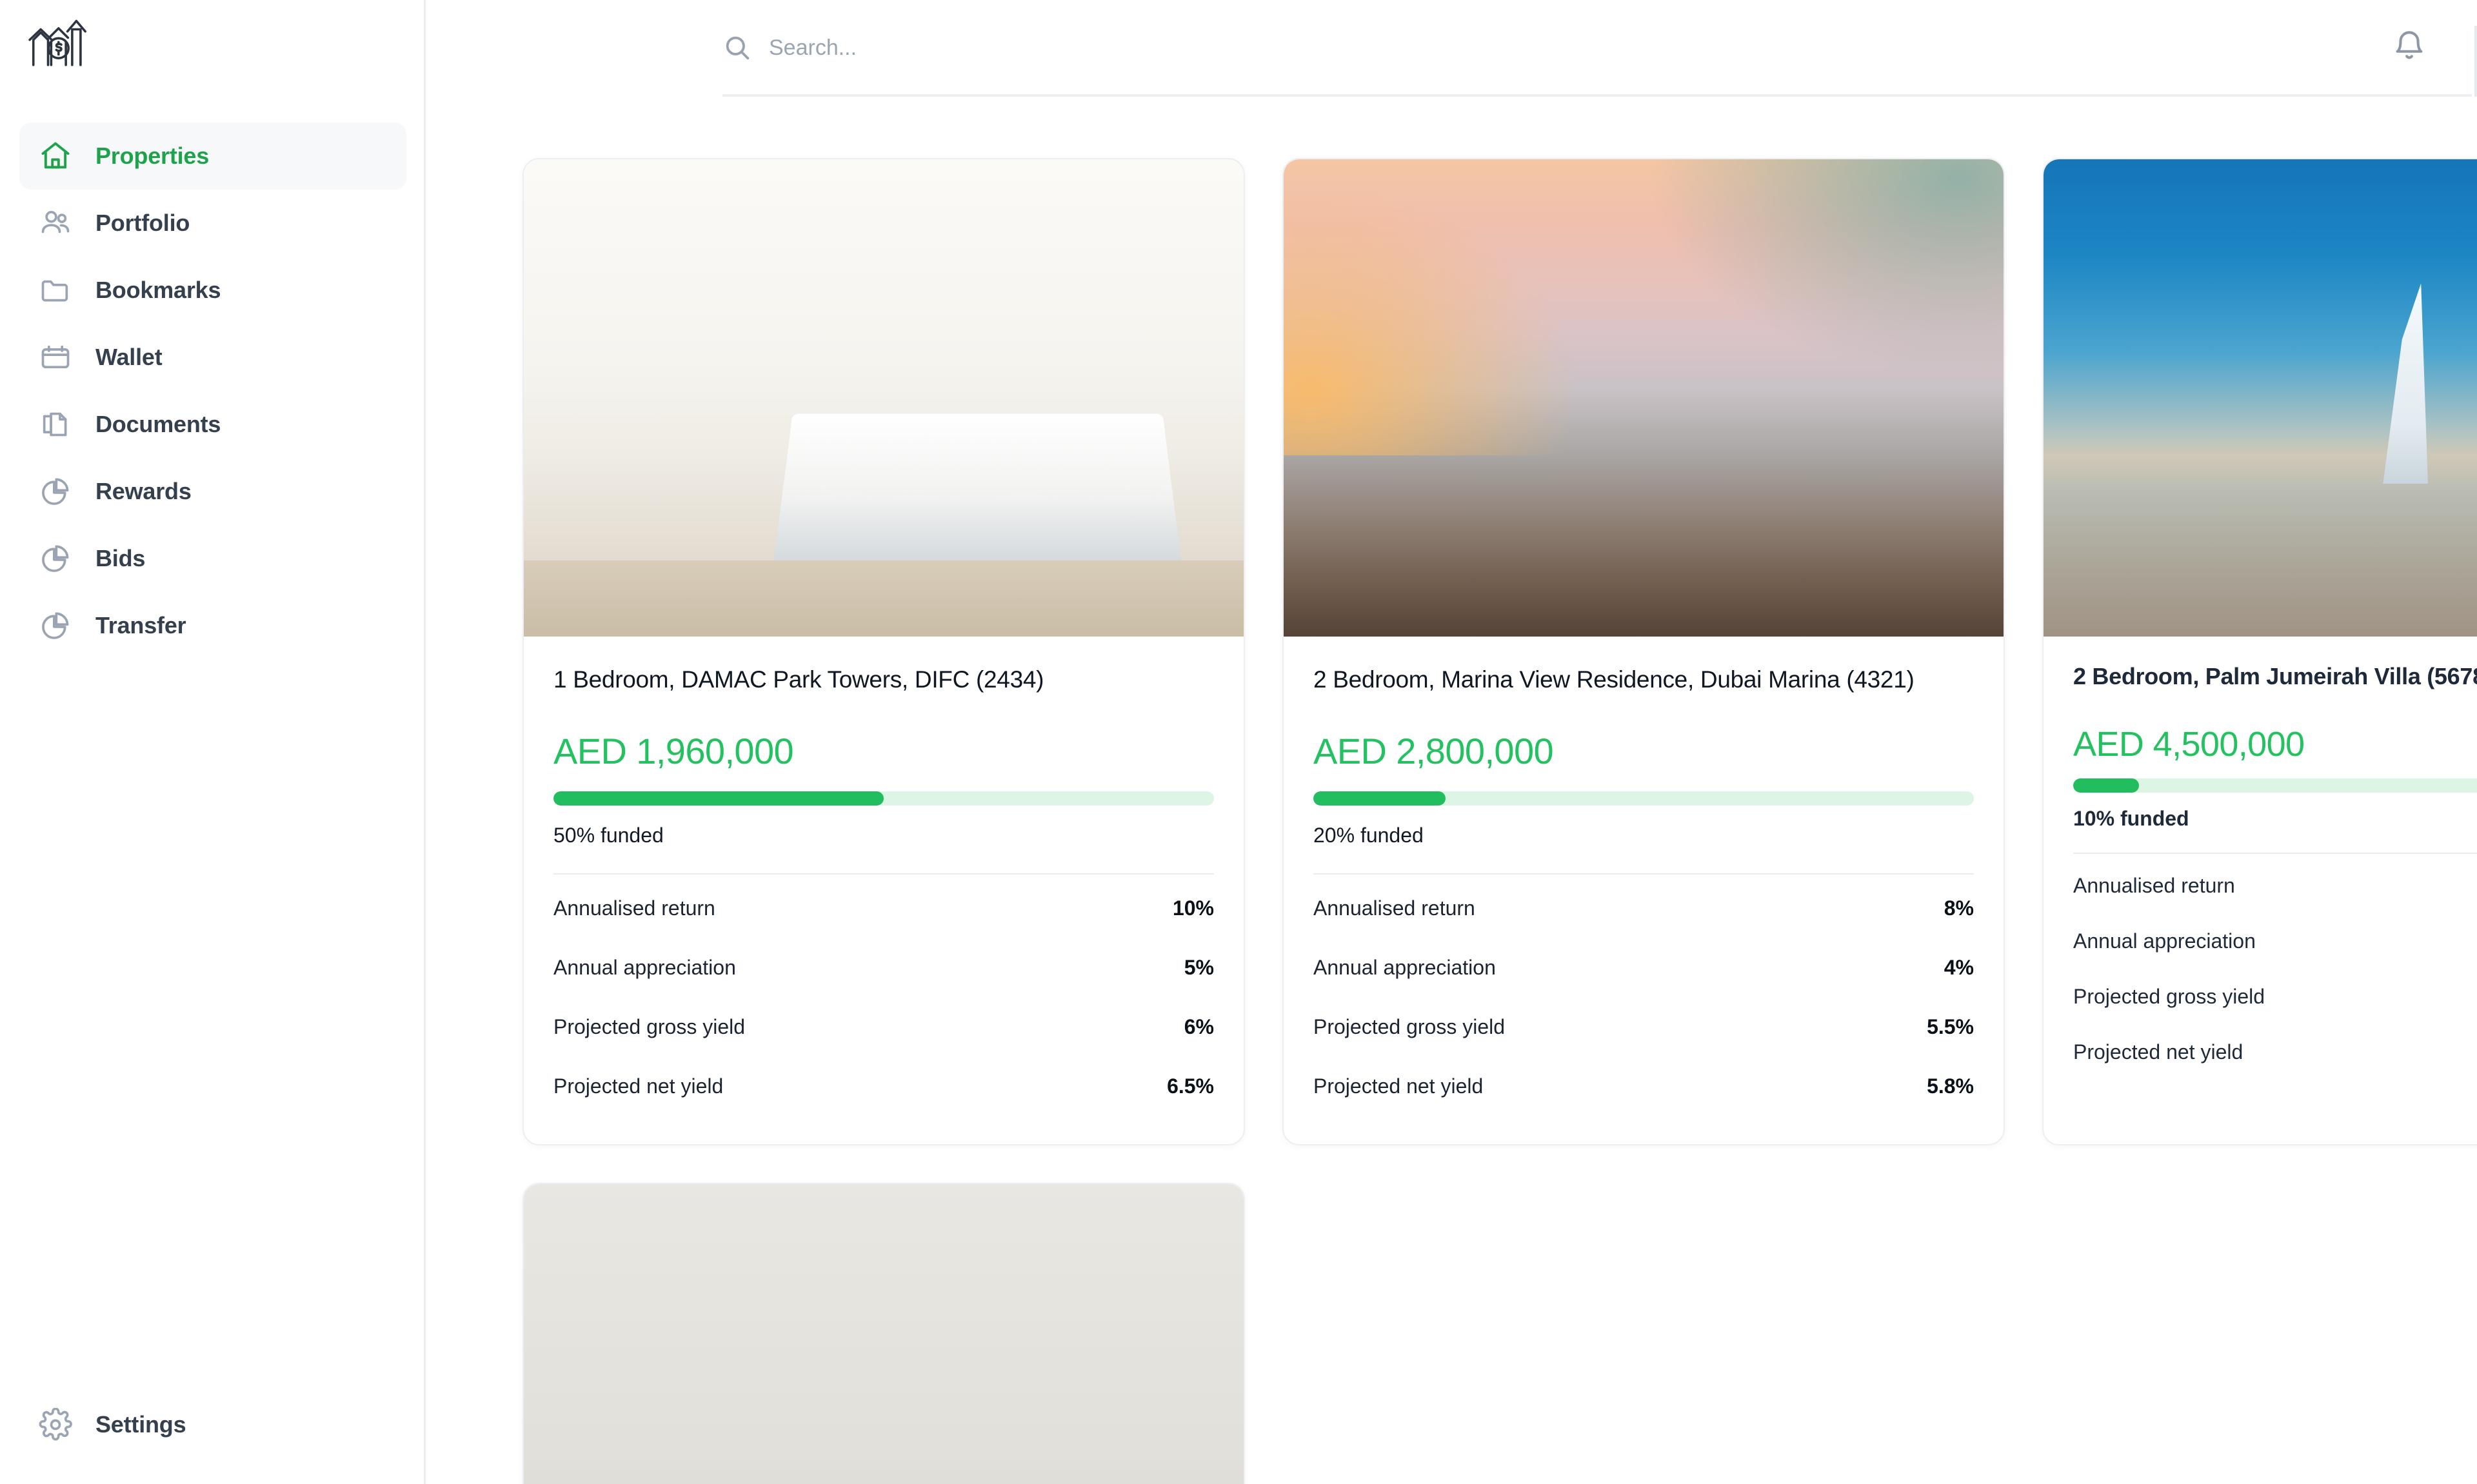 The height and width of the screenshot is (1484, 2477). Describe the element at coordinates (140, 625) in the screenshot. I see `sidebar-item-label: Transfer` at that location.